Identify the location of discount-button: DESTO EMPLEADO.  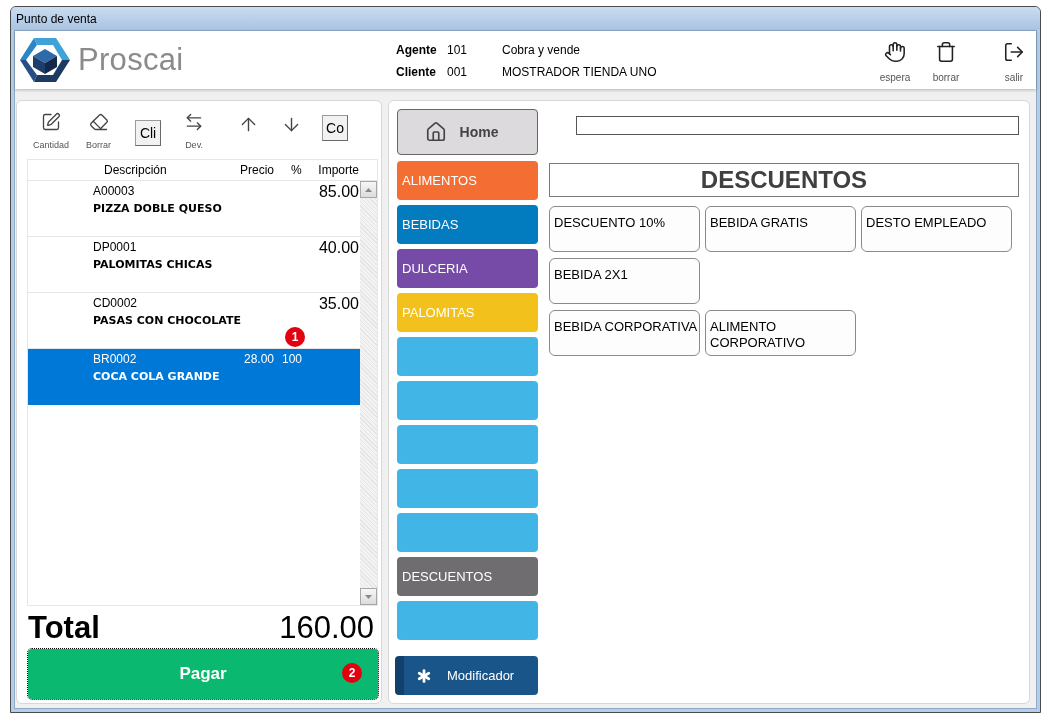
(936, 229).